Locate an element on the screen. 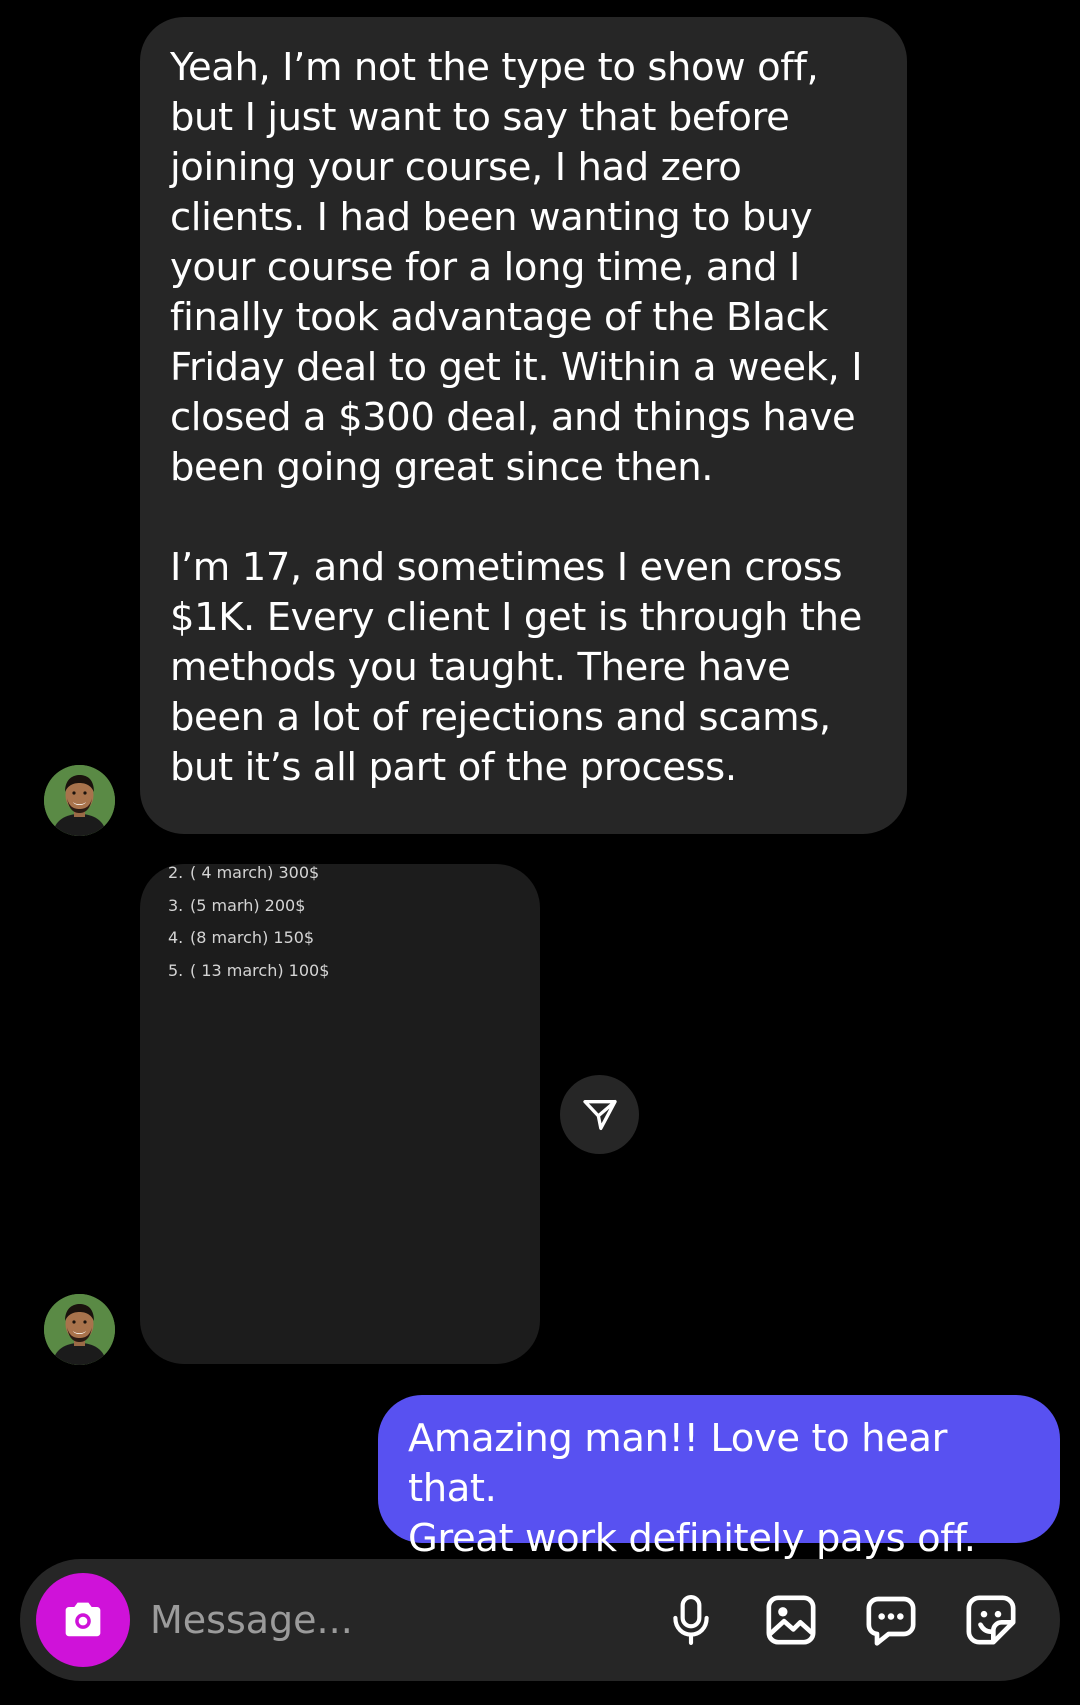  chat-bubble-icon is located at coordinates (891, 1621).